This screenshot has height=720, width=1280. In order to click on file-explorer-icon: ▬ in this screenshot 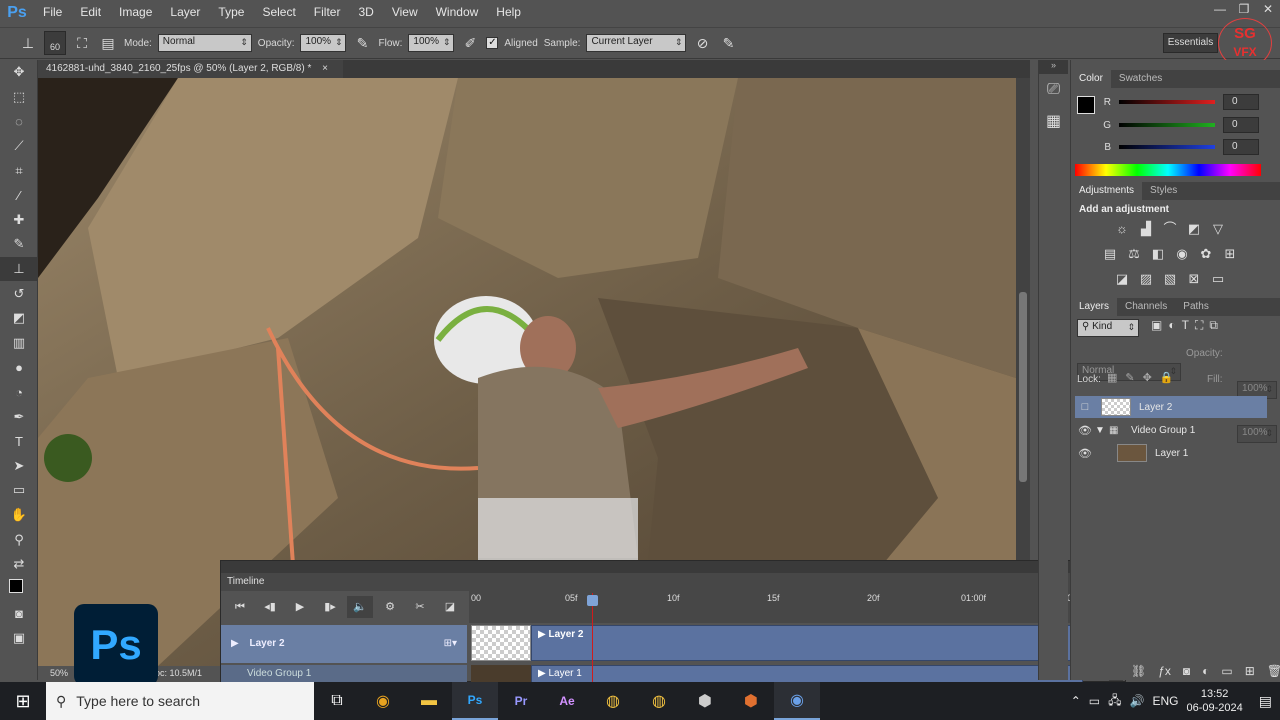, I will do `click(429, 701)`.